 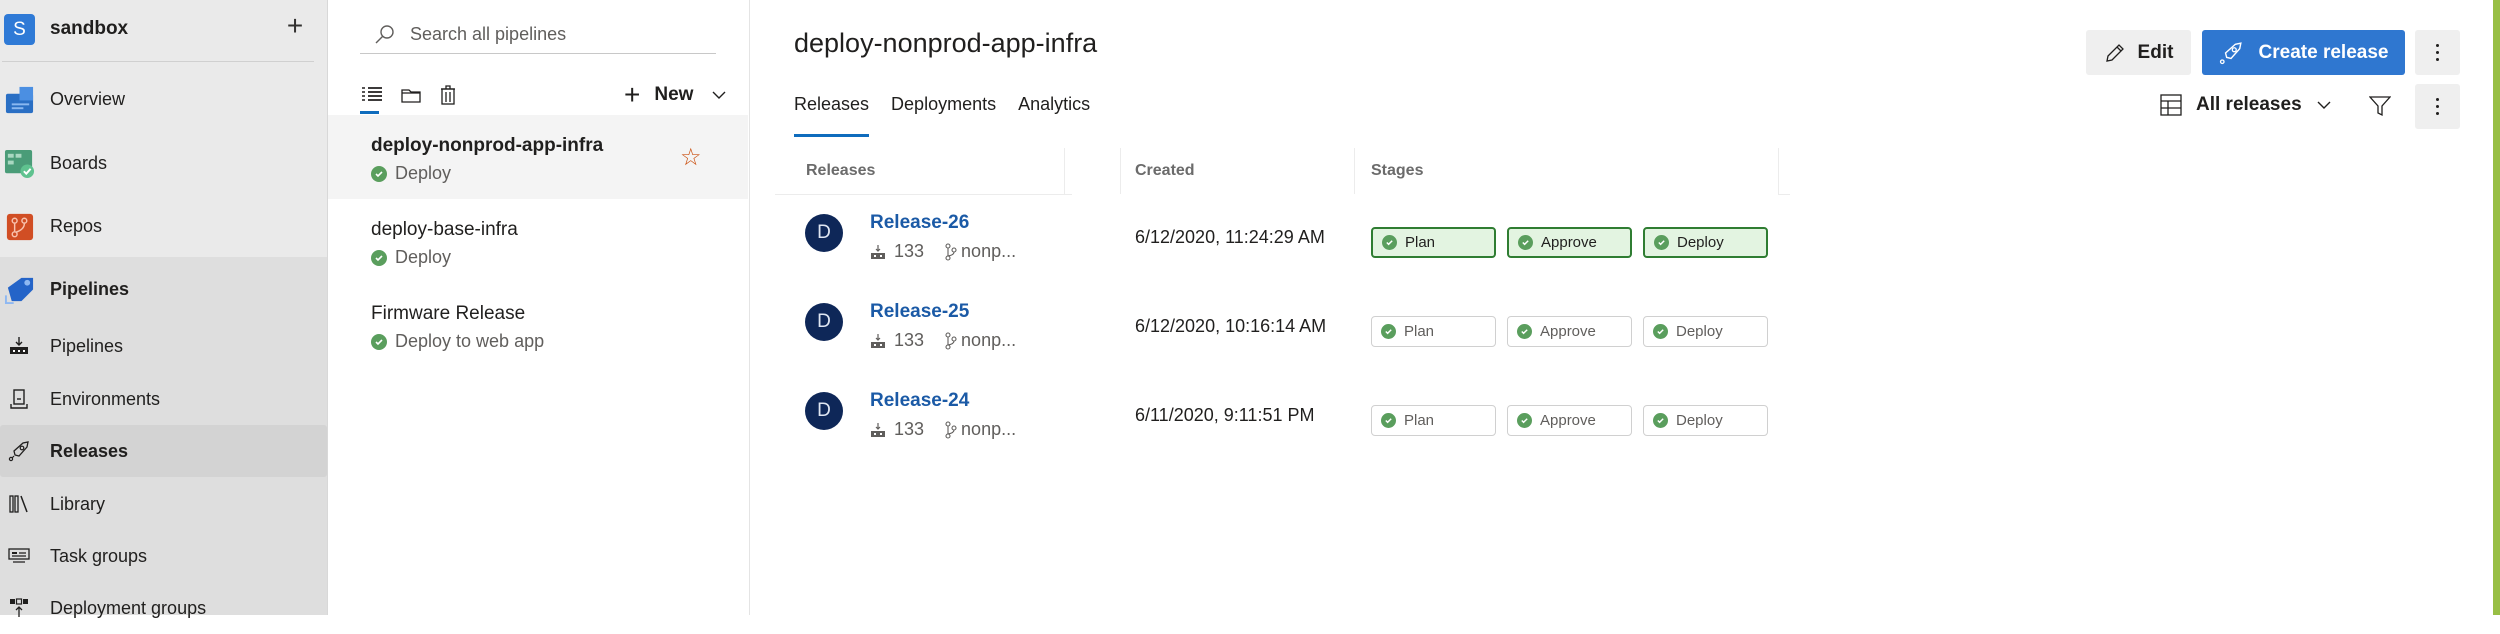 I want to click on release-view-dropdown: All releases, so click(x=2246, y=105).